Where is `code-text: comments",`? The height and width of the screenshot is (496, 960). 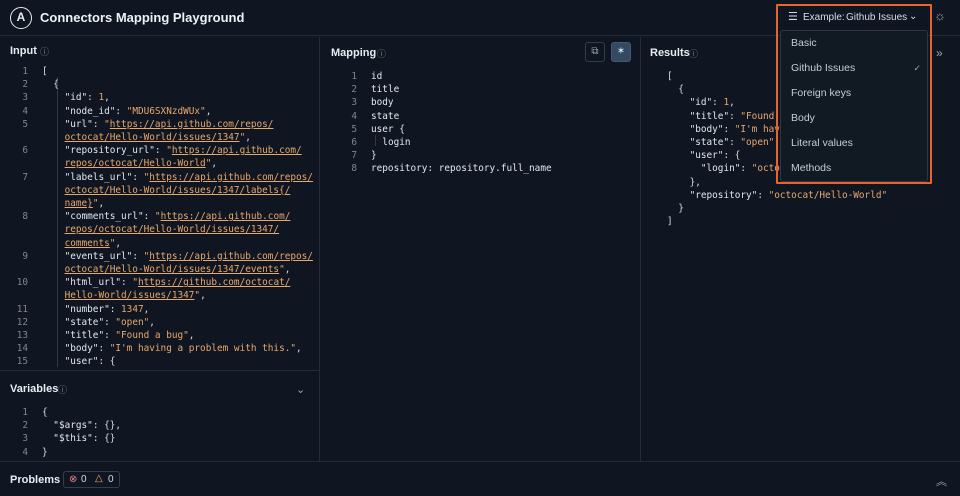 code-text: comments", is located at coordinates (93, 243).